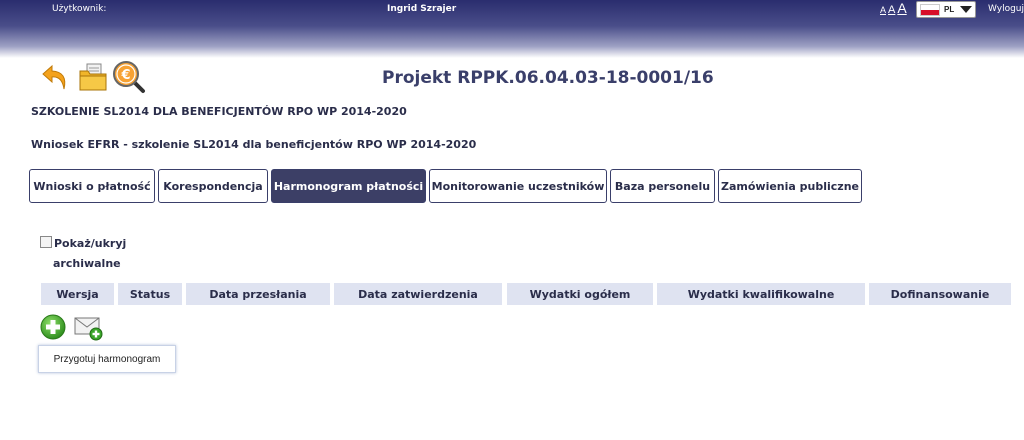 The width and height of the screenshot is (1024, 440). Describe the element at coordinates (77, 294) in the screenshot. I see `column-header: Wersja` at that location.